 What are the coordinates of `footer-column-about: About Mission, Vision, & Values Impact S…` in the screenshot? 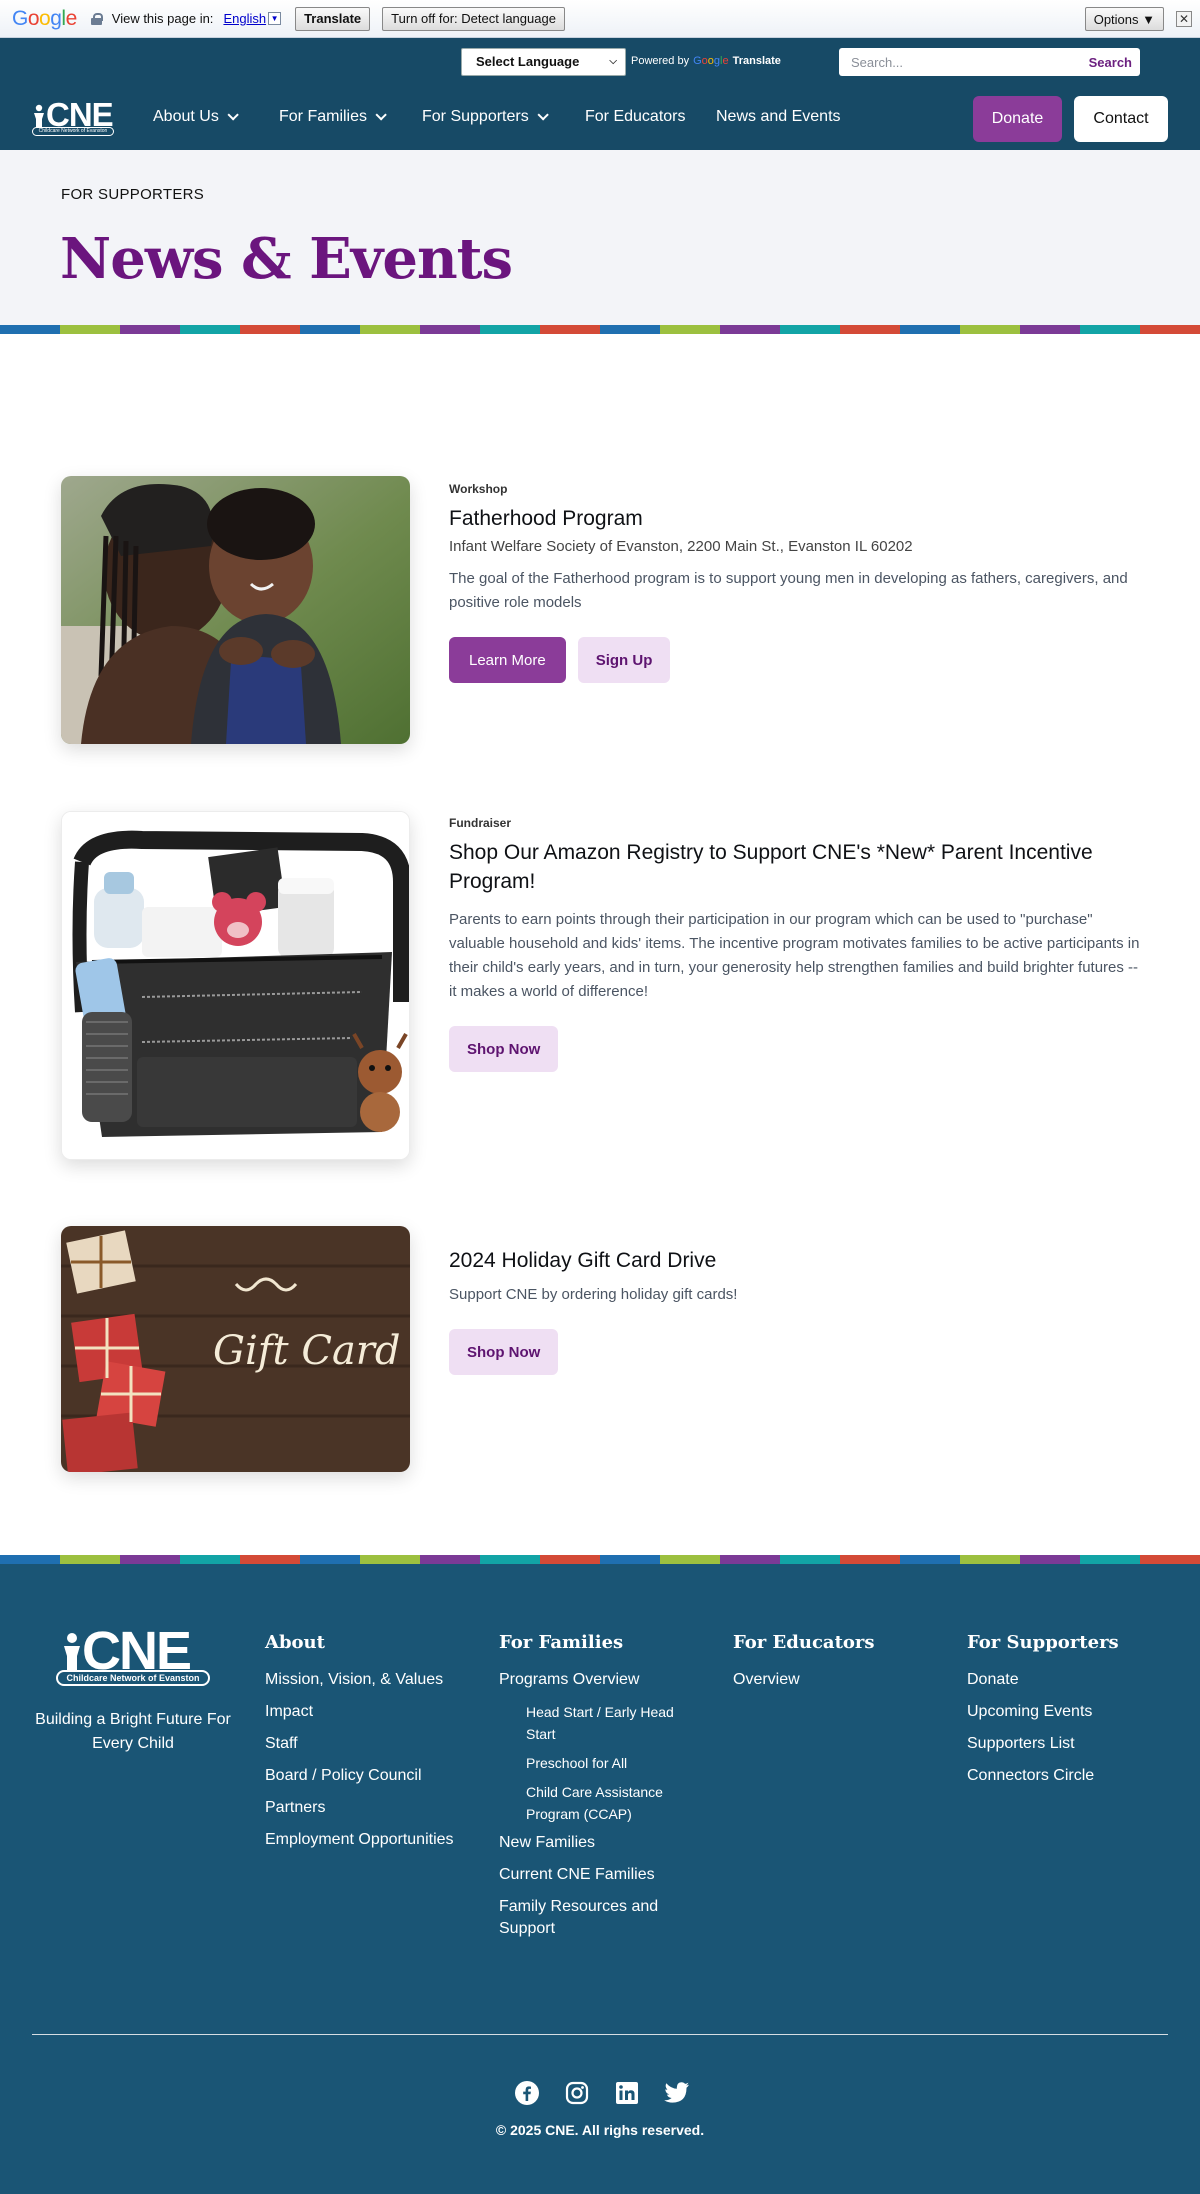 It's located at (370, 1746).